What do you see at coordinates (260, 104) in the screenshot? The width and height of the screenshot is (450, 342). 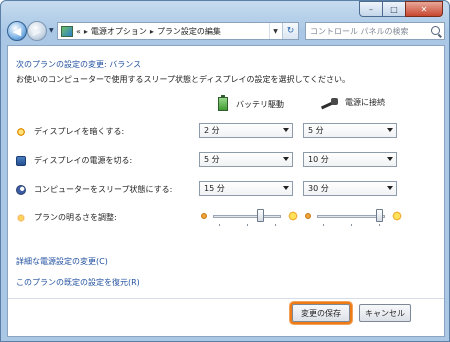 I see `battery-column-label: バッテリ駆動` at bounding box center [260, 104].